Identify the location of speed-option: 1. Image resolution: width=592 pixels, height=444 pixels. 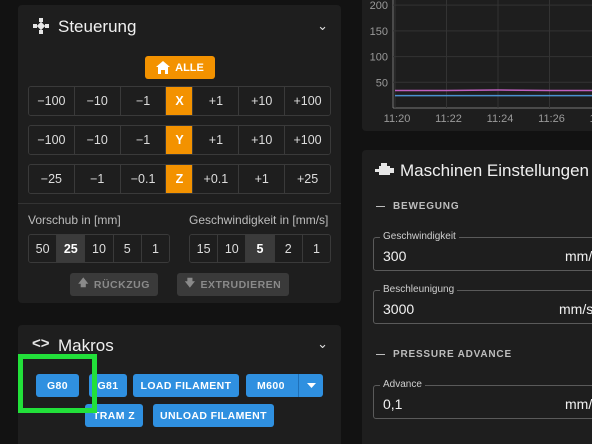
(316, 248).